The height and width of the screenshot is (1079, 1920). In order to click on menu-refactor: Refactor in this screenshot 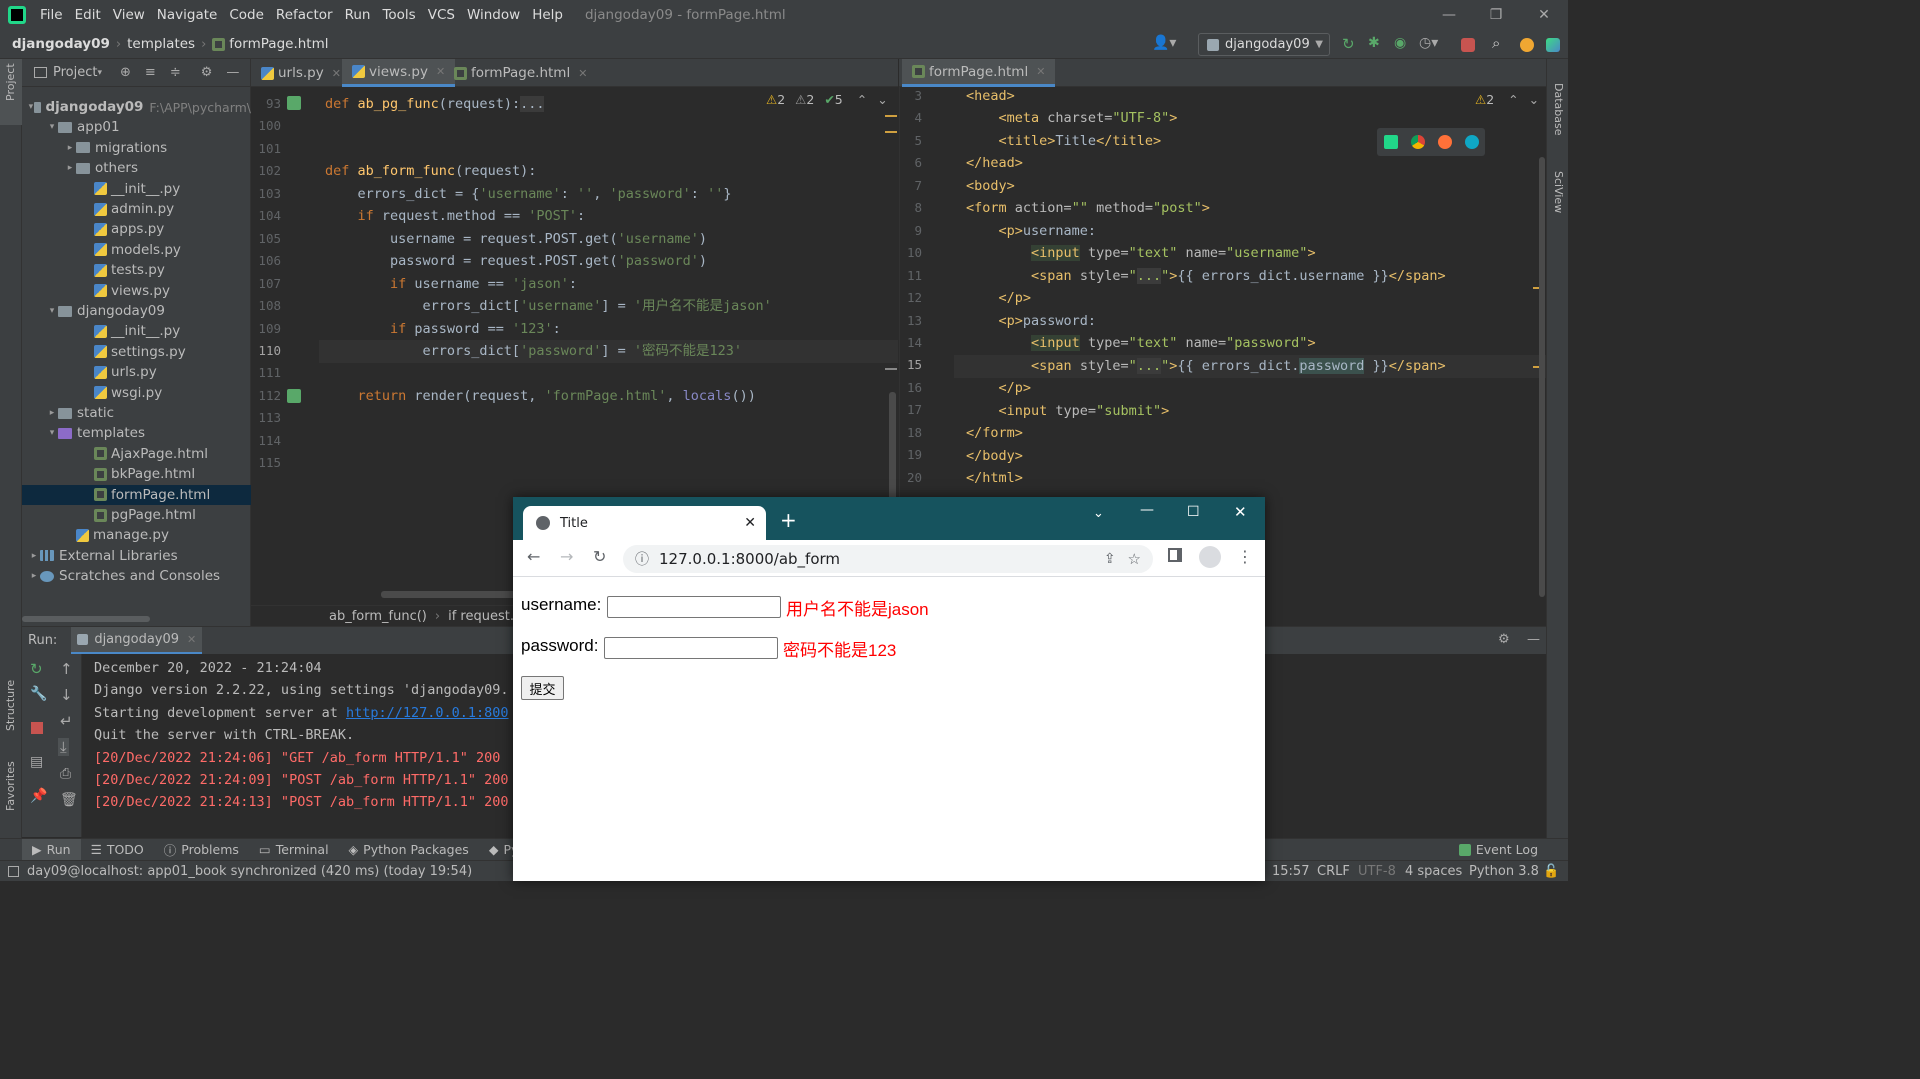, I will do `click(304, 15)`.